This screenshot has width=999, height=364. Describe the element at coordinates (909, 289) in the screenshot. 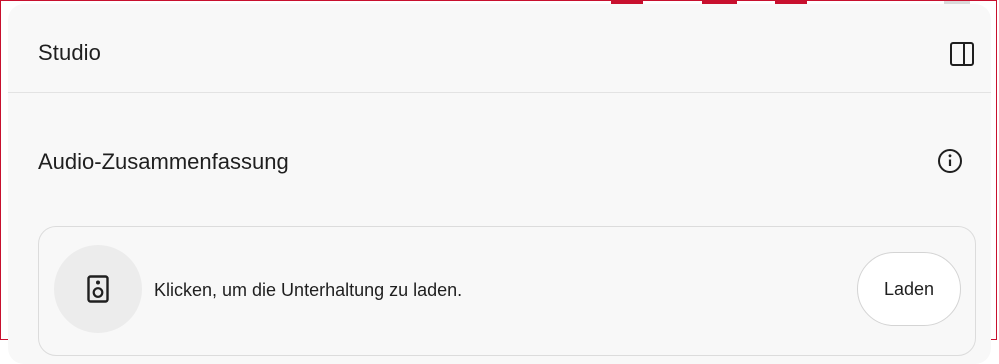

I see `load-button: Laden` at that location.